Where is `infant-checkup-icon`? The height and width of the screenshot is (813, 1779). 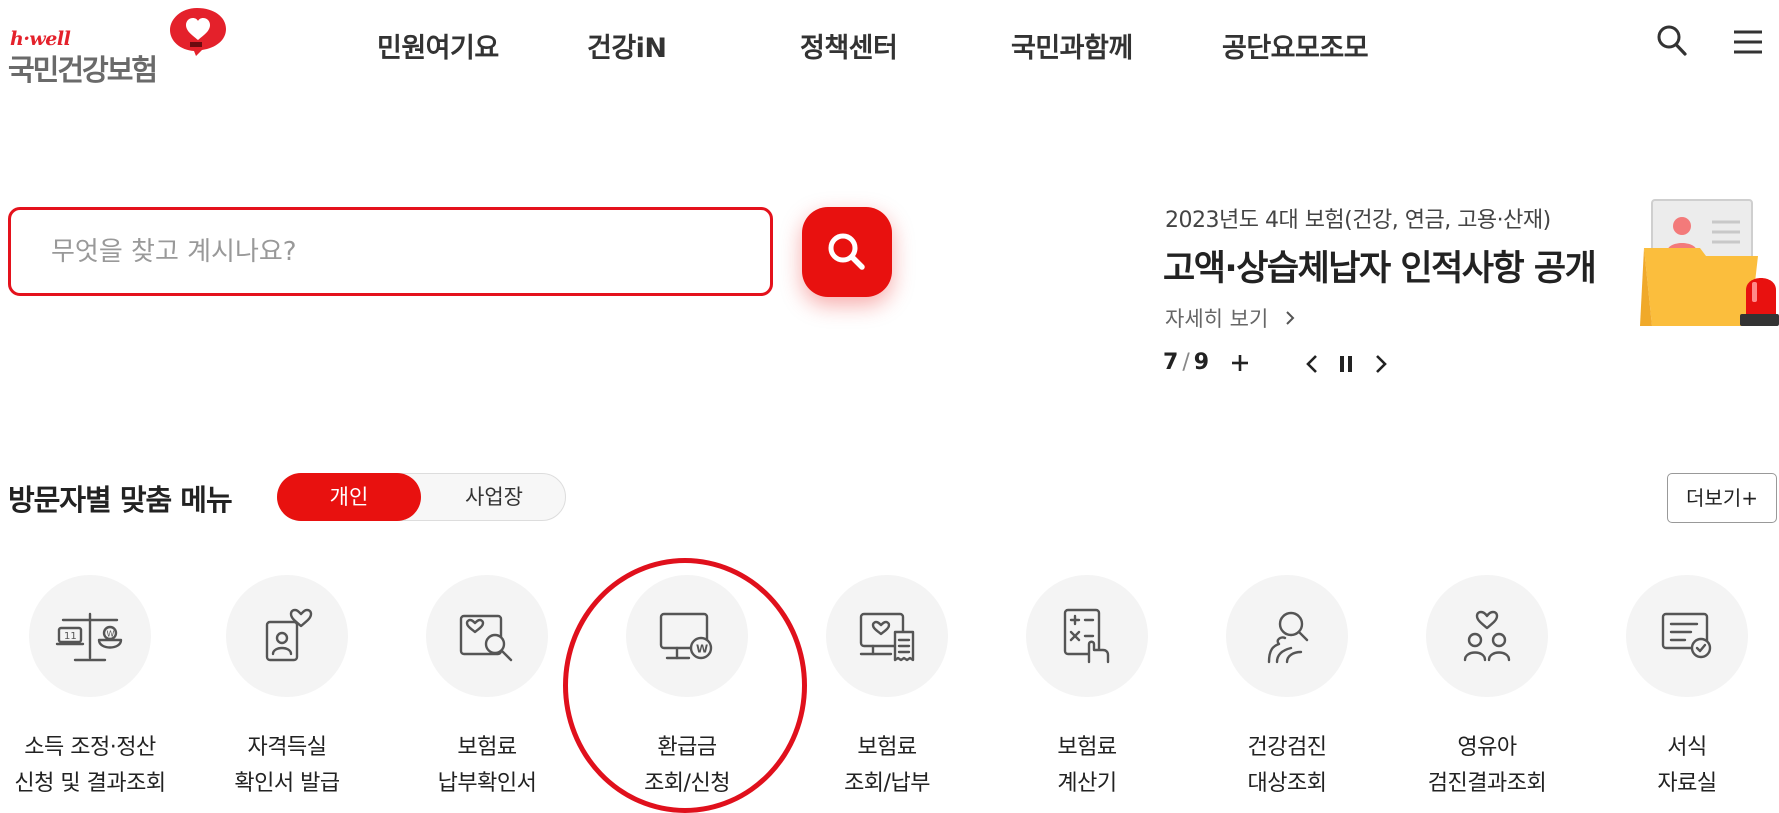
infant-checkup-icon is located at coordinates (1487, 636).